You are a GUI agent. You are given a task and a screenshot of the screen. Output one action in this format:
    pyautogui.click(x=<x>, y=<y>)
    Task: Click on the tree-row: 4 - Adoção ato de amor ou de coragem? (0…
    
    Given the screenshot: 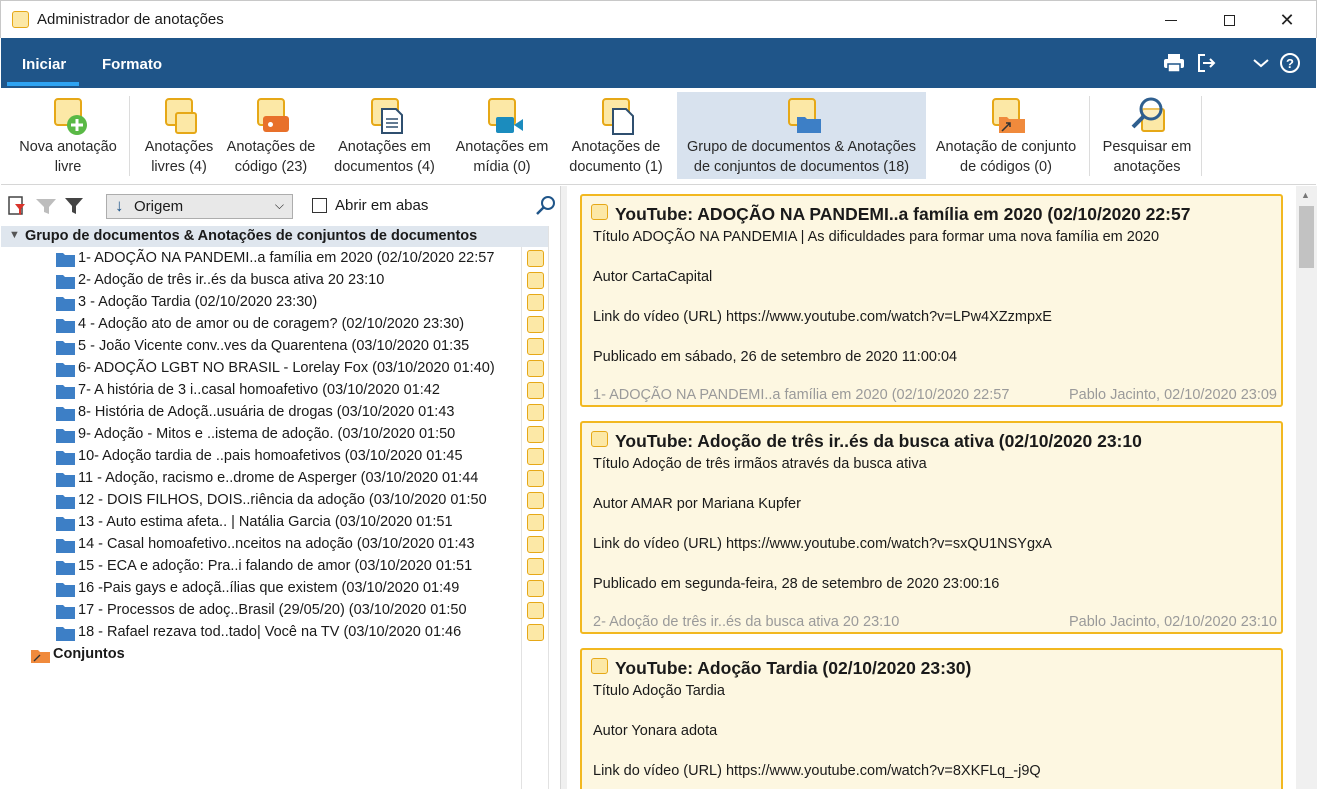 What is the action you would take?
    pyautogui.click(x=261, y=325)
    